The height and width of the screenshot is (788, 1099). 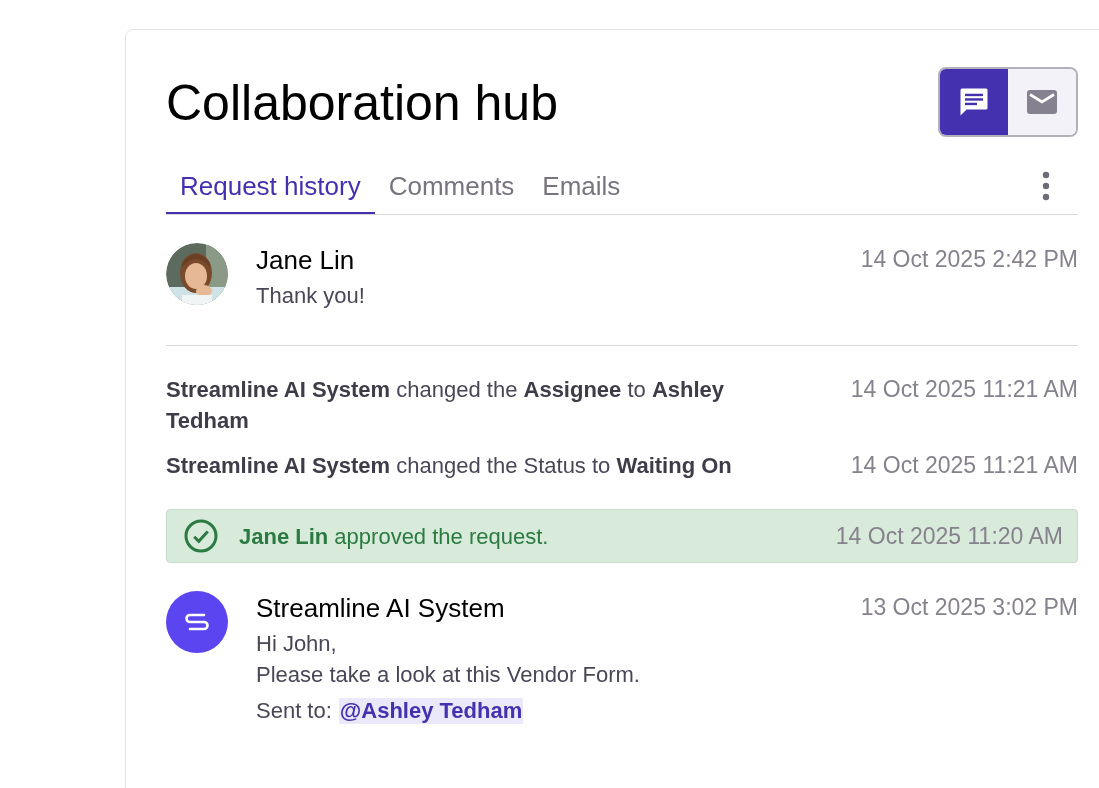 I want to click on approval-text: Jane Lin approved the request., so click(x=394, y=536).